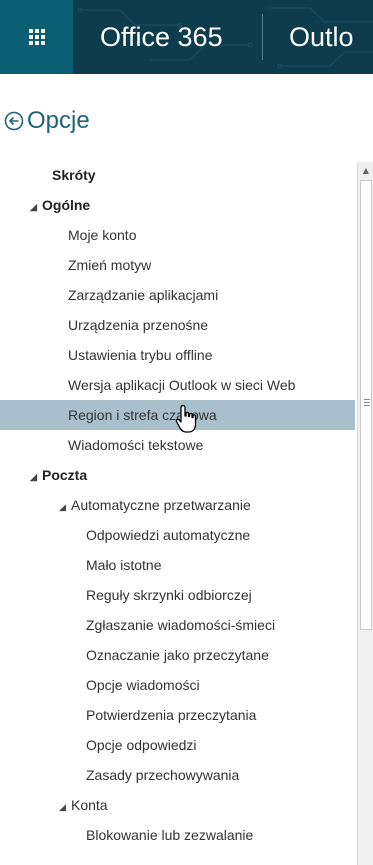  I want to click on nav-scrollbar: ▲, so click(365, 513).